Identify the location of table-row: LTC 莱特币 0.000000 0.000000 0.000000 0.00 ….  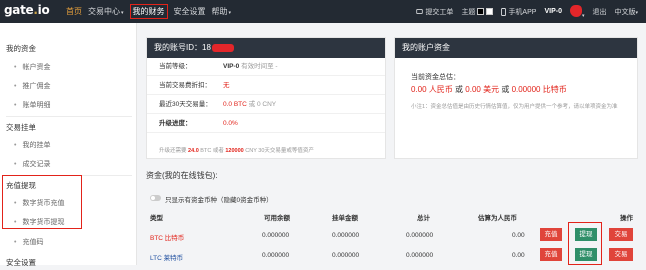
(392, 259).